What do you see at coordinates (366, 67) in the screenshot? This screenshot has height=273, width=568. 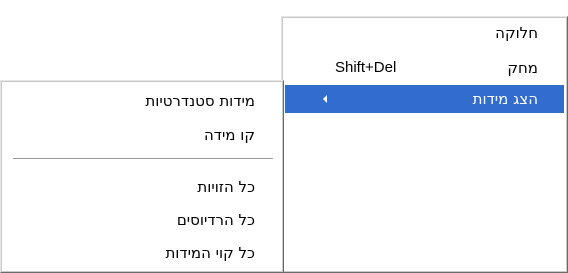 I see `shortcut-label: Shift+Del` at bounding box center [366, 67].